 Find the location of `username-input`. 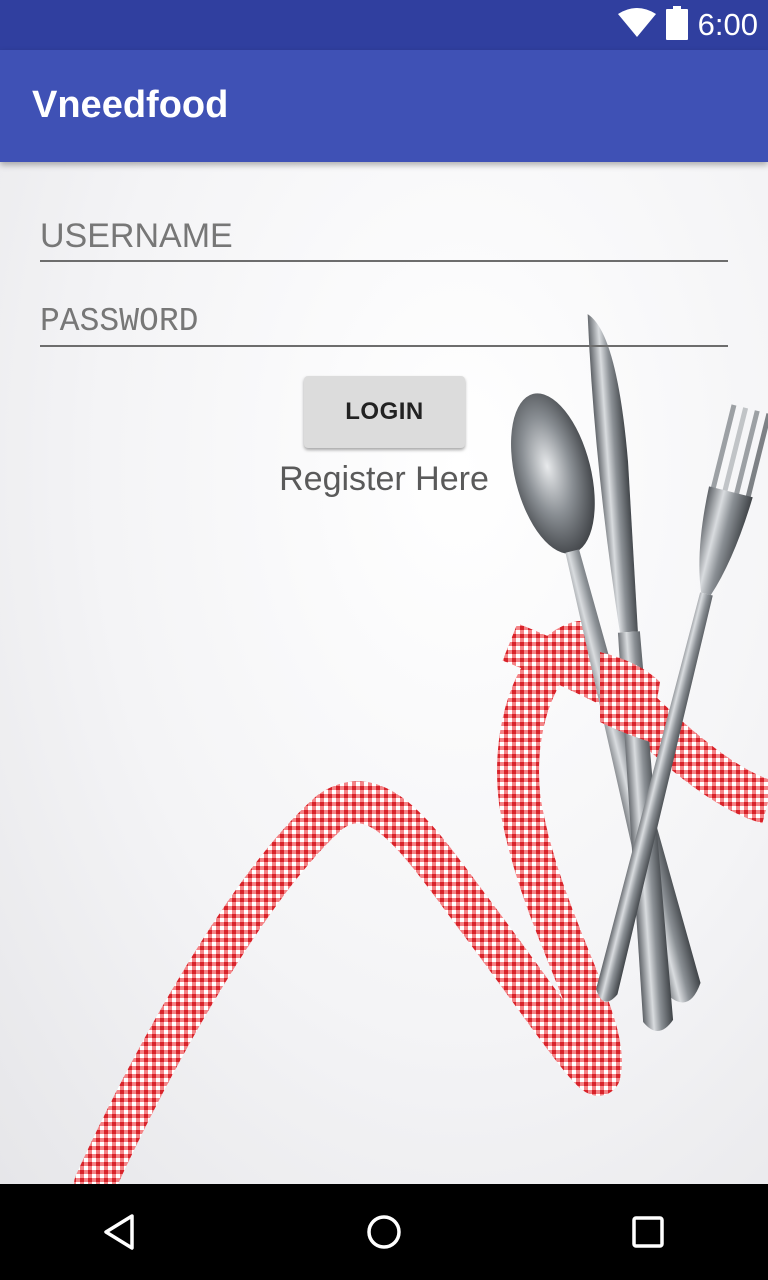

username-input is located at coordinates (384, 231).